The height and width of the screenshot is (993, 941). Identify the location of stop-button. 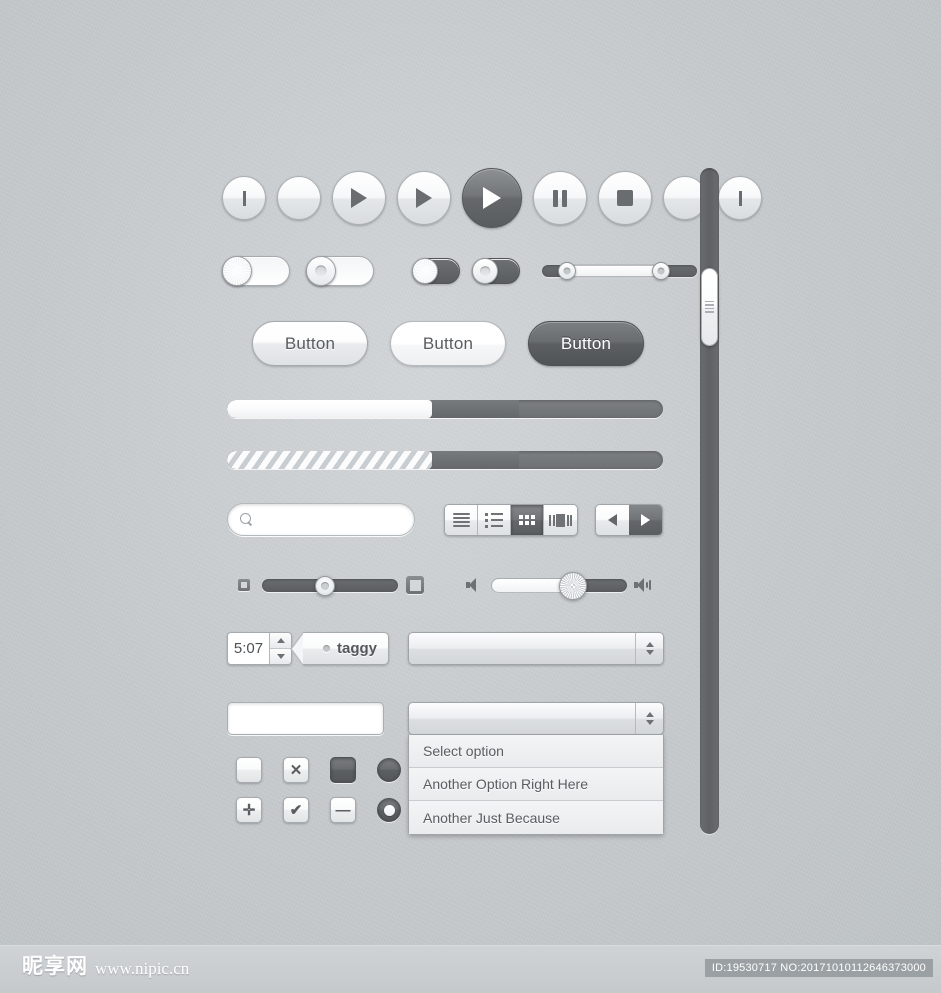
(625, 198).